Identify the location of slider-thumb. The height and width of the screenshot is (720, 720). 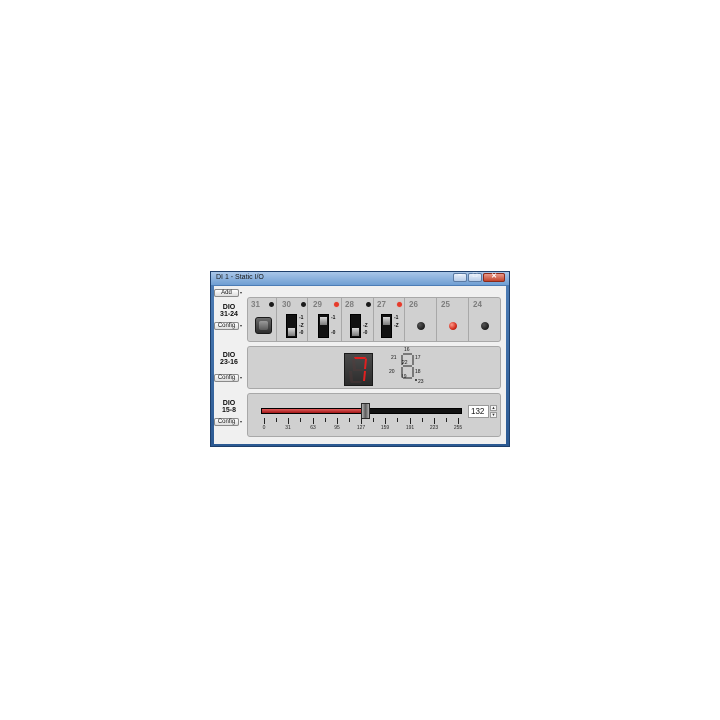
(366, 411).